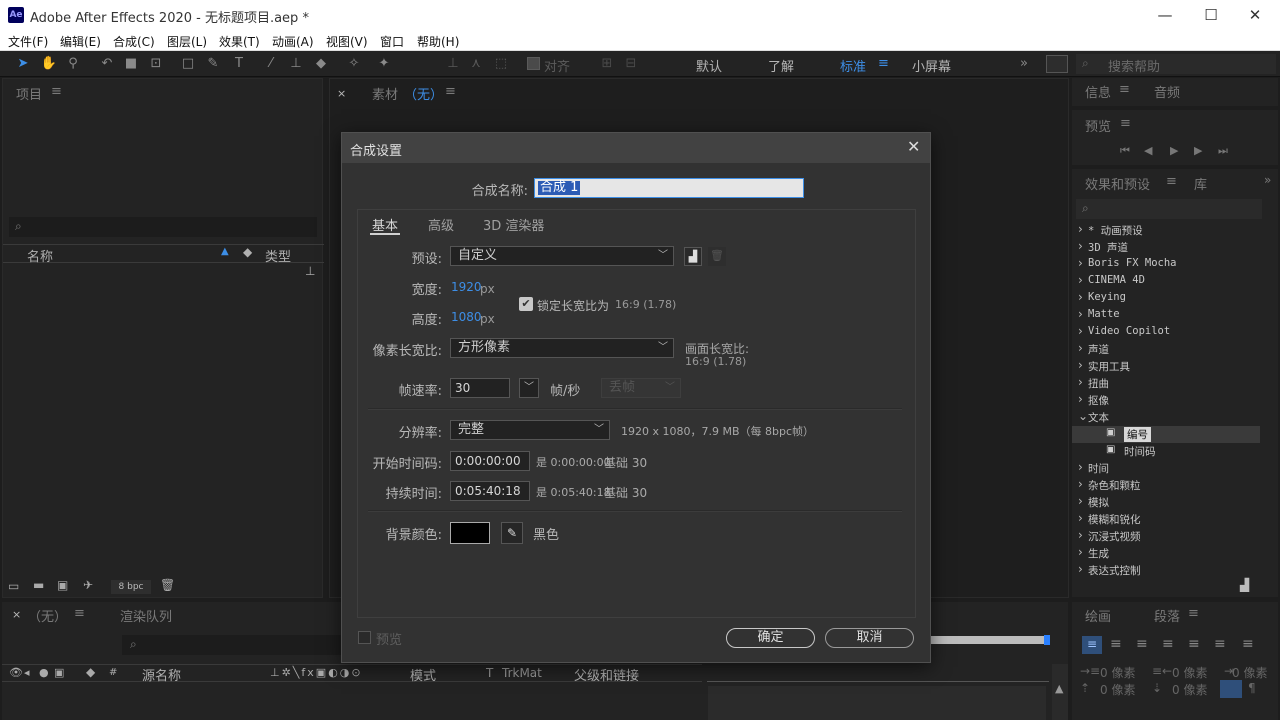  What do you see at coordinates (131, 64) in the screenshot?
I see `camera-tool-icon: ■` at bounding box center [131, 64].